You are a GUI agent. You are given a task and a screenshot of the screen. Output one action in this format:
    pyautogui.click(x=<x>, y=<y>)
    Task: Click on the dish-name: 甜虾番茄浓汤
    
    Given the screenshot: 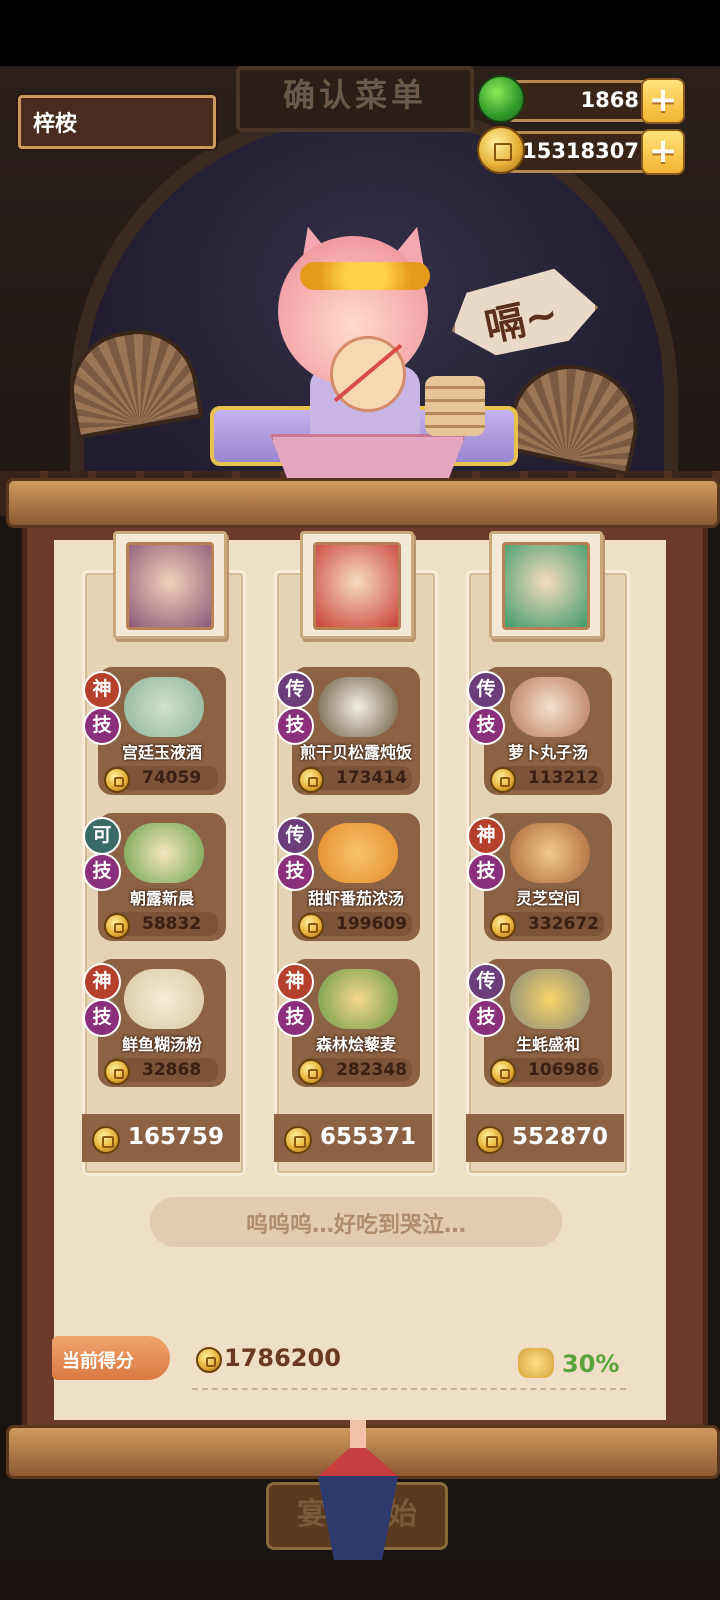 What is the action you would take?
    pyautogui.click(x=355, y=898)
    